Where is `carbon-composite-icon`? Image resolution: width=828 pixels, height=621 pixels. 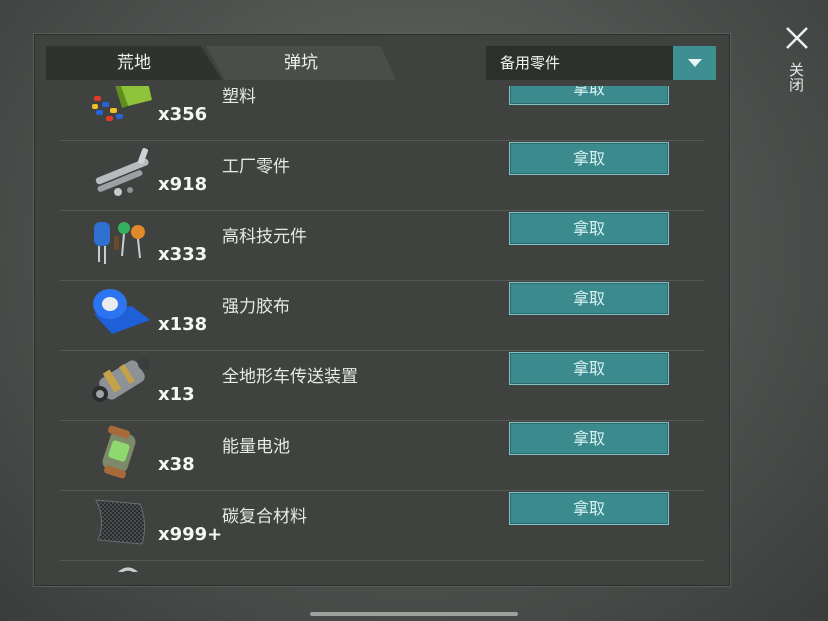 carbon-composite-icon is located at coordinates (123, 522).